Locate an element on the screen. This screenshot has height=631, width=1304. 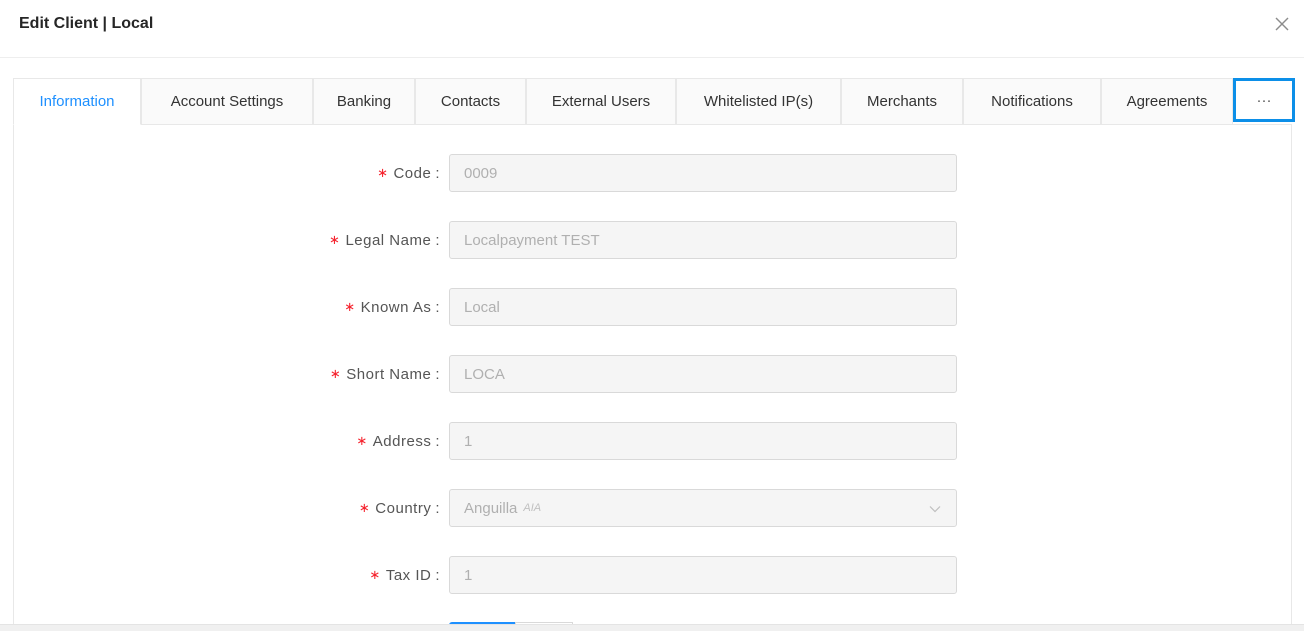
tab-label: Agreements is located at coordinates (1167, 101).